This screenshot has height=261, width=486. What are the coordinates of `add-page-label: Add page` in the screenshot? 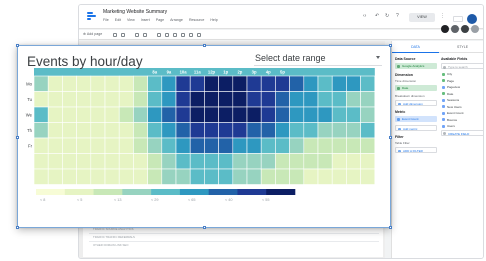 It's located at (94, 34).